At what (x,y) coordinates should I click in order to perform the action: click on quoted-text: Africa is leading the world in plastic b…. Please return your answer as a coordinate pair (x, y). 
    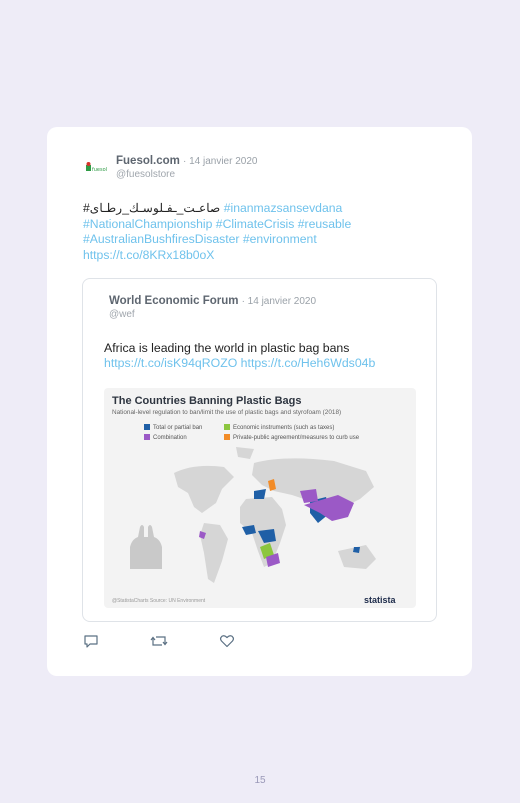
    Looking at the image, I should click on (259, 356).